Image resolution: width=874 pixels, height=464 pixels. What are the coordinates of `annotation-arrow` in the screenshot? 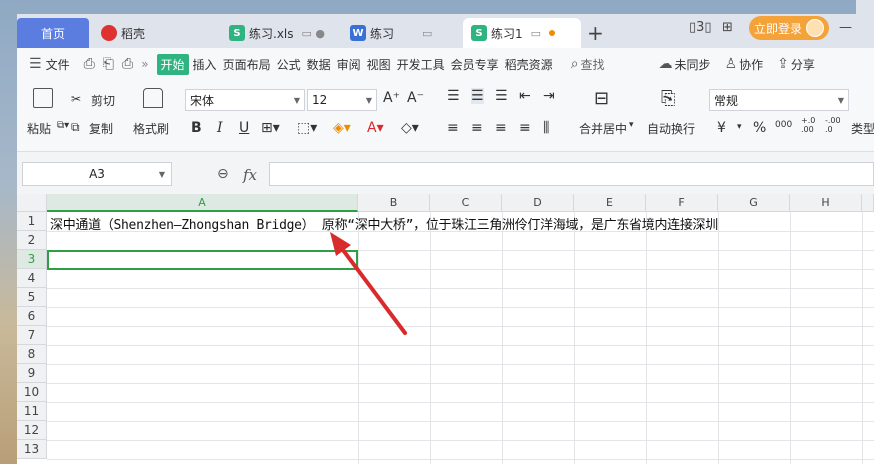 It's located at (368, 283).